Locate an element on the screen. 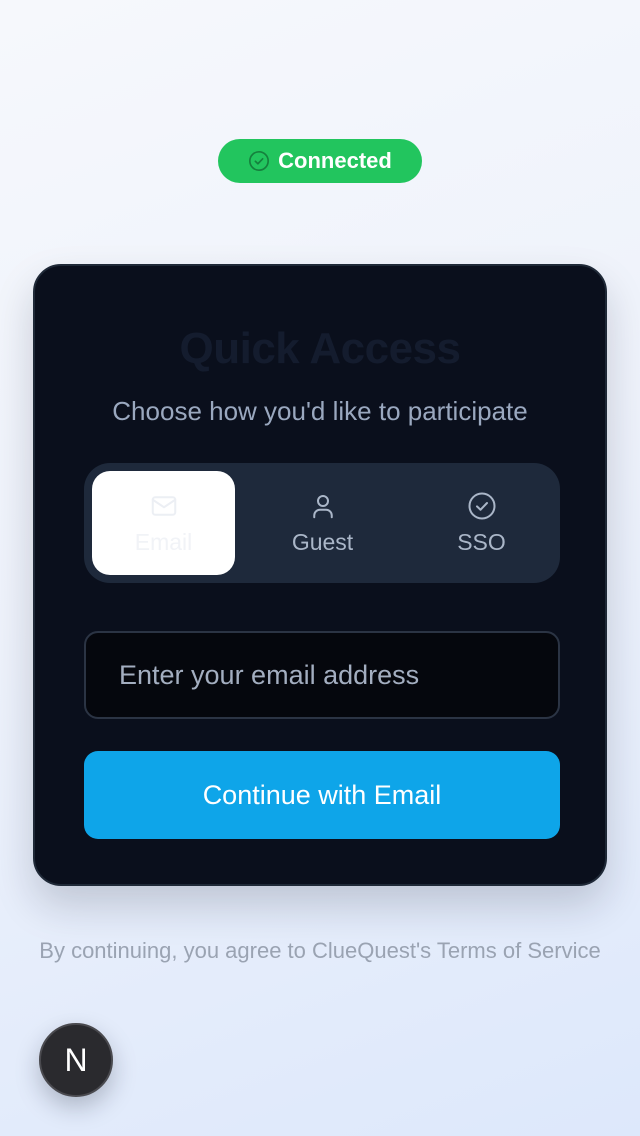 This screenshot has height=1136, width=640. tab-email-label: Email is located at coordinates (163, 541).